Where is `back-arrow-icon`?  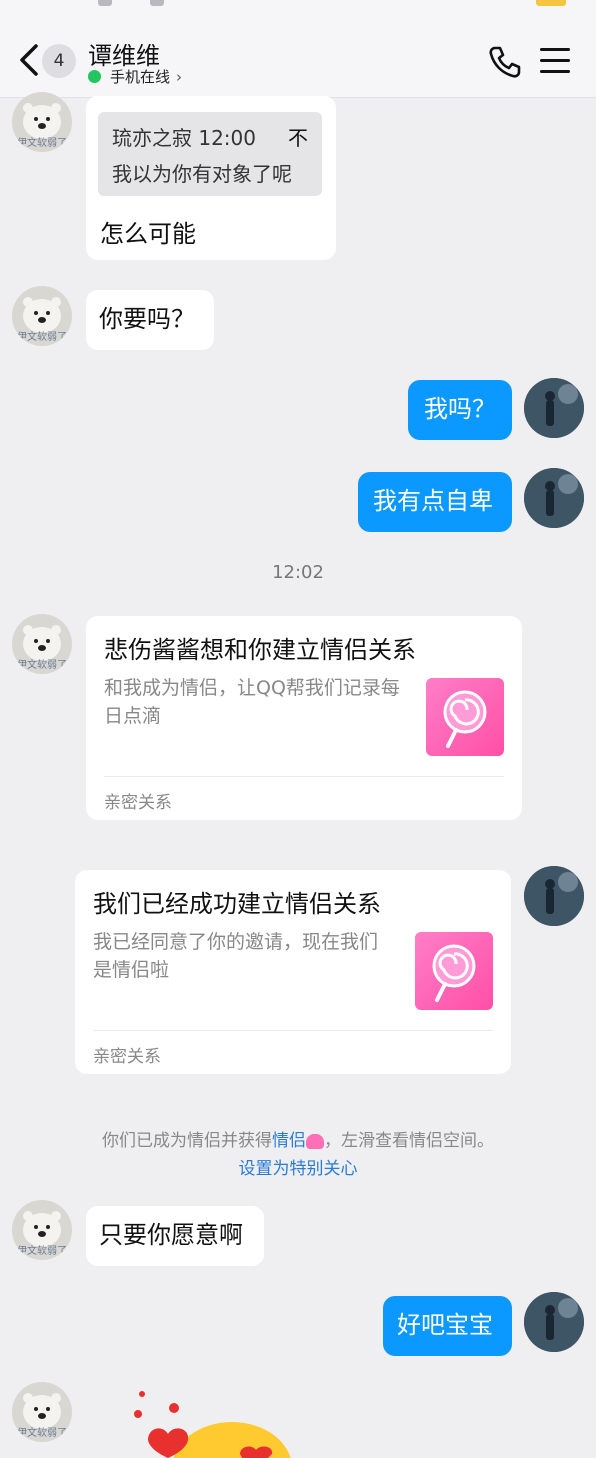 back-arrow-icon is located at coordinates (29, 60).